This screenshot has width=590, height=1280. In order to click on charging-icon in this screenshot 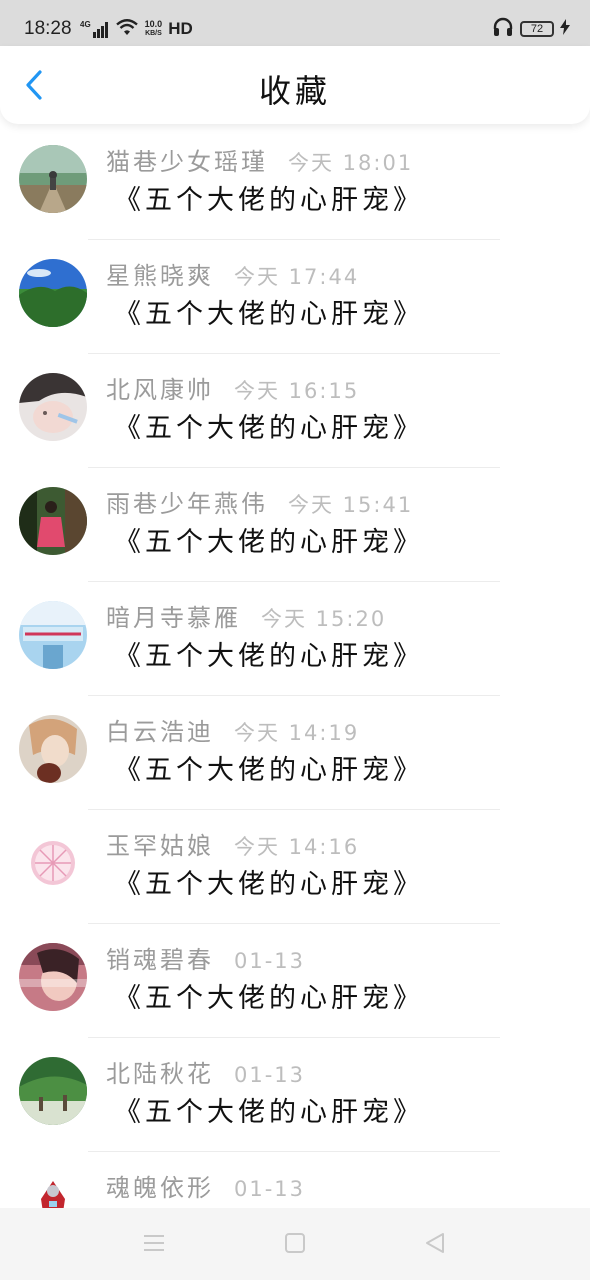, I will do `click(565, 29)`.